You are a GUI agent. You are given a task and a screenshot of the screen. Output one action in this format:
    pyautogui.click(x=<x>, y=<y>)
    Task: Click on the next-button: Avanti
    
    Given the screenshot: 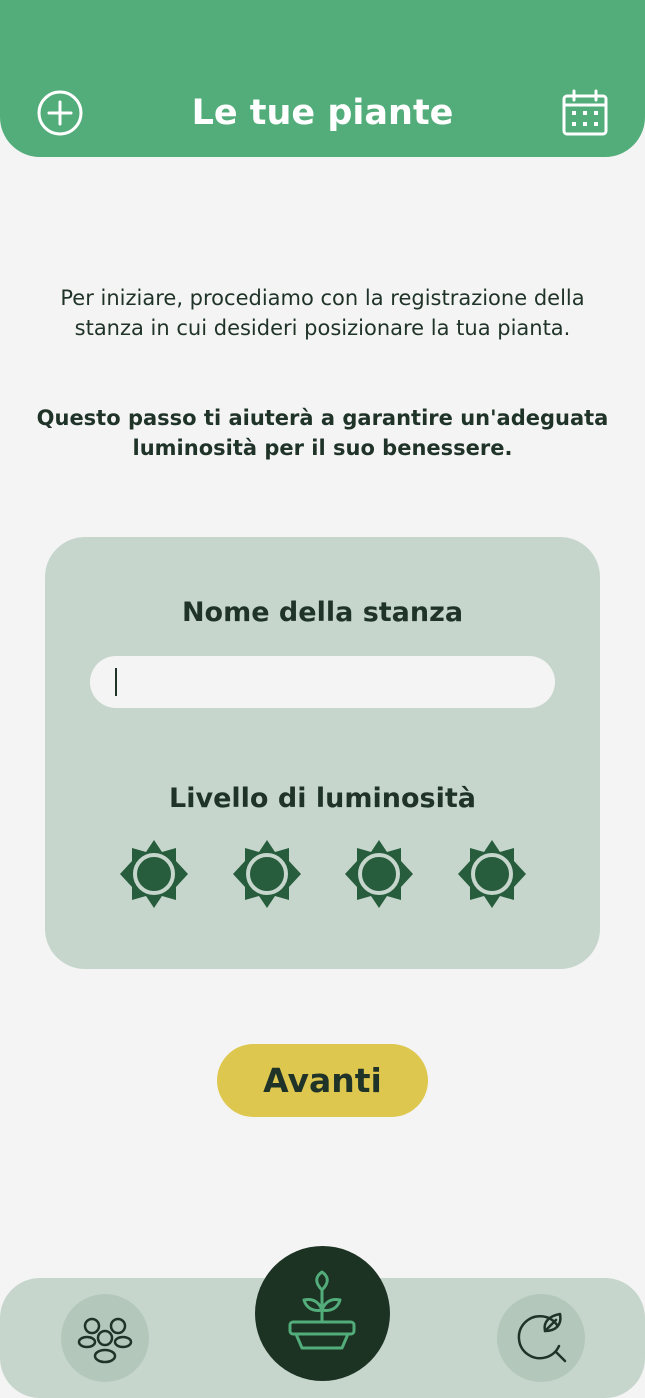 What is the action you would take?
    pyautogui.click(x=322, y=1080)
    